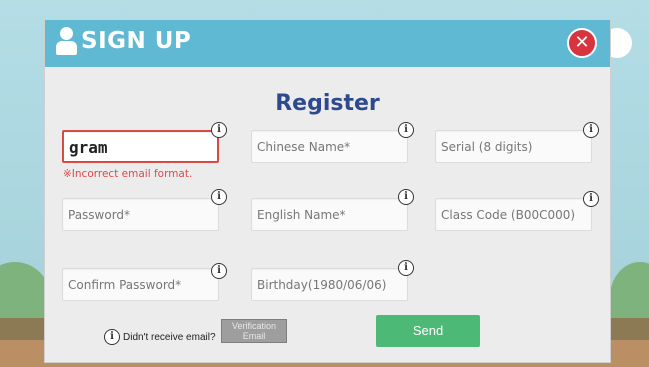 The width and height of the screenshot is (649, 367). I want to click on didnt-receive-email-text: Didn't receive email?, so click(169, 337).